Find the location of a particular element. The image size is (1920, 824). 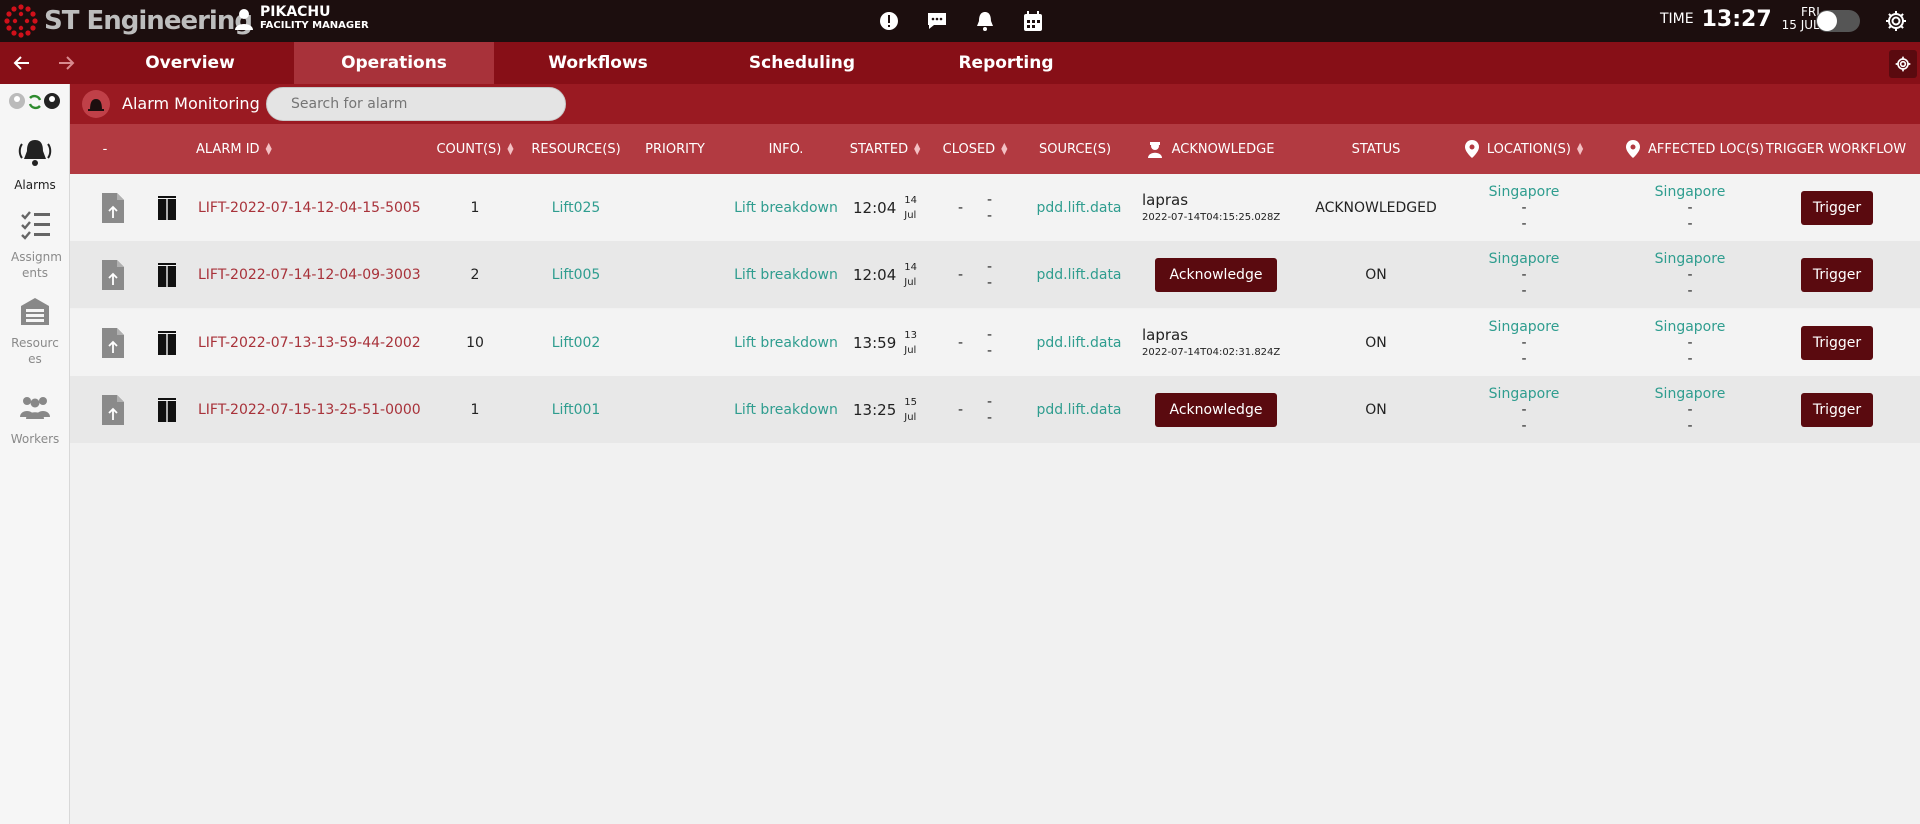

back-arrow-icon is located at coordinates (22, 63).